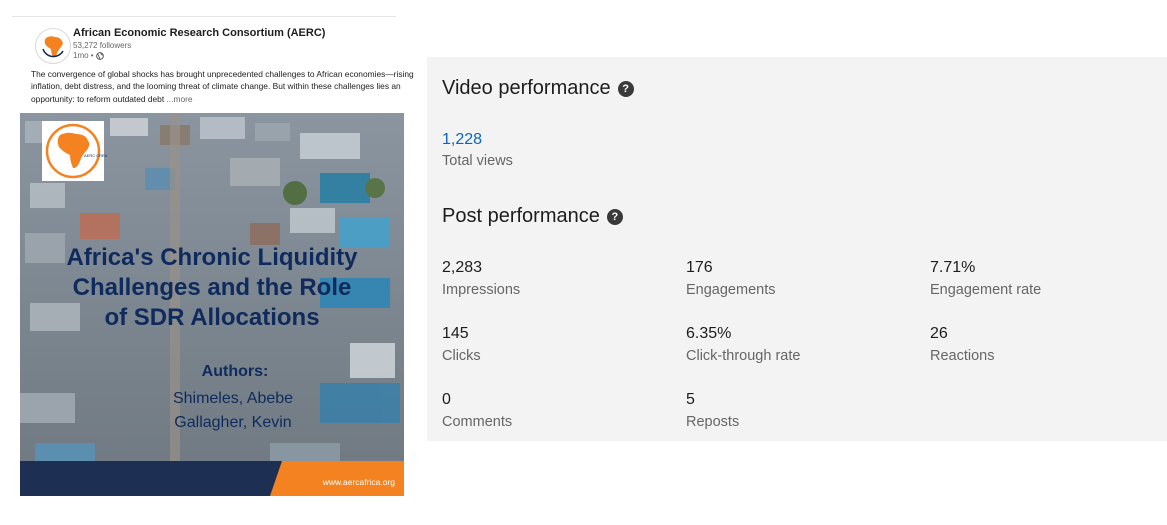  I want to click on reposts-label: Reposts, so click(713, 422).